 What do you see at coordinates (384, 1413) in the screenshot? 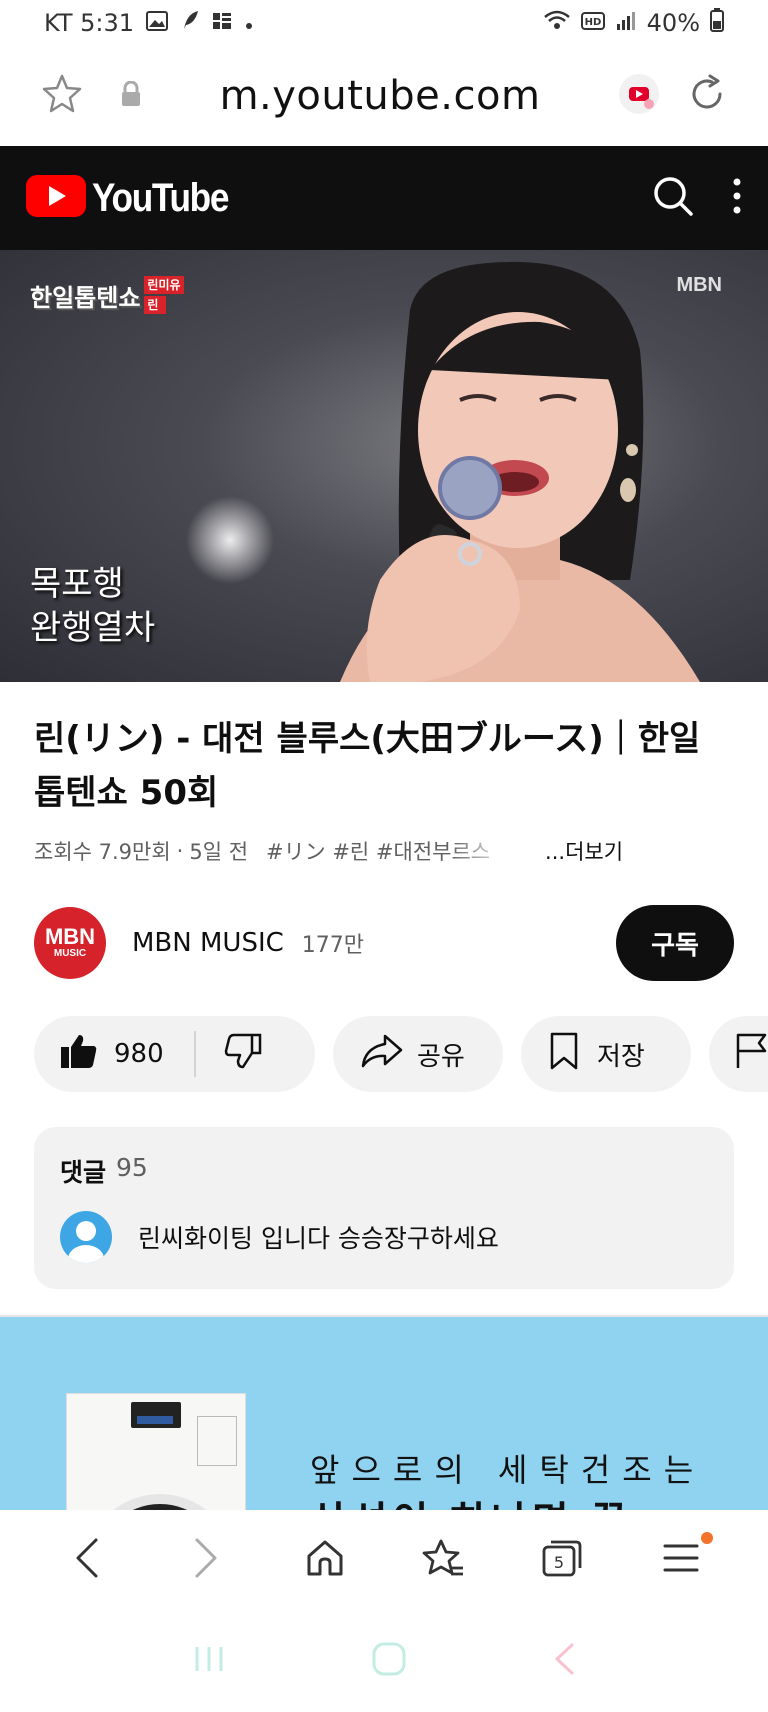
I see `ad-banner: 앞으로의 세탁건조는 삼성이 하나면 끝` at bounding box center [384, 1413].